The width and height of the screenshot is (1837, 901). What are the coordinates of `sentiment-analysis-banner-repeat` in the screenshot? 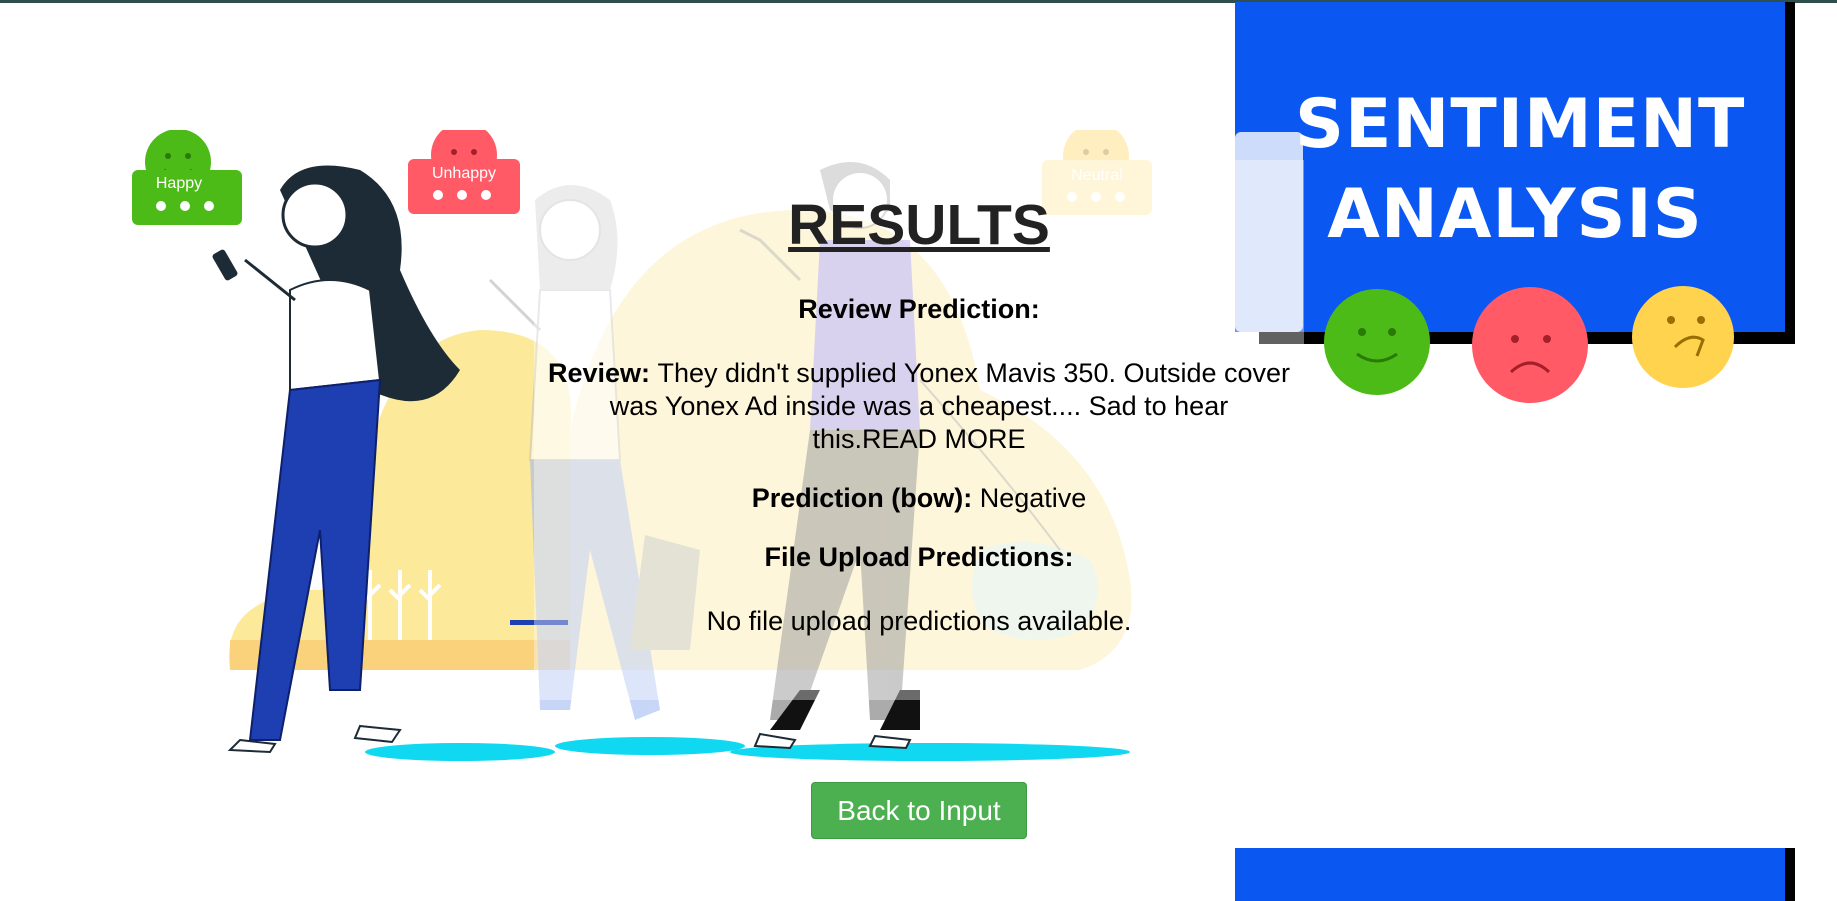 It's located at (1515, 874).